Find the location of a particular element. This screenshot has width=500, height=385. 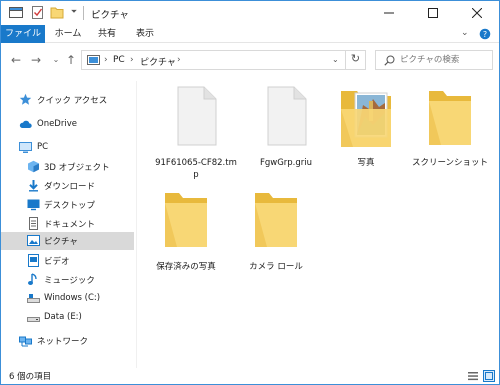

sidebar-item-desktop: デスクトップ is located at coordinates (67, 205).